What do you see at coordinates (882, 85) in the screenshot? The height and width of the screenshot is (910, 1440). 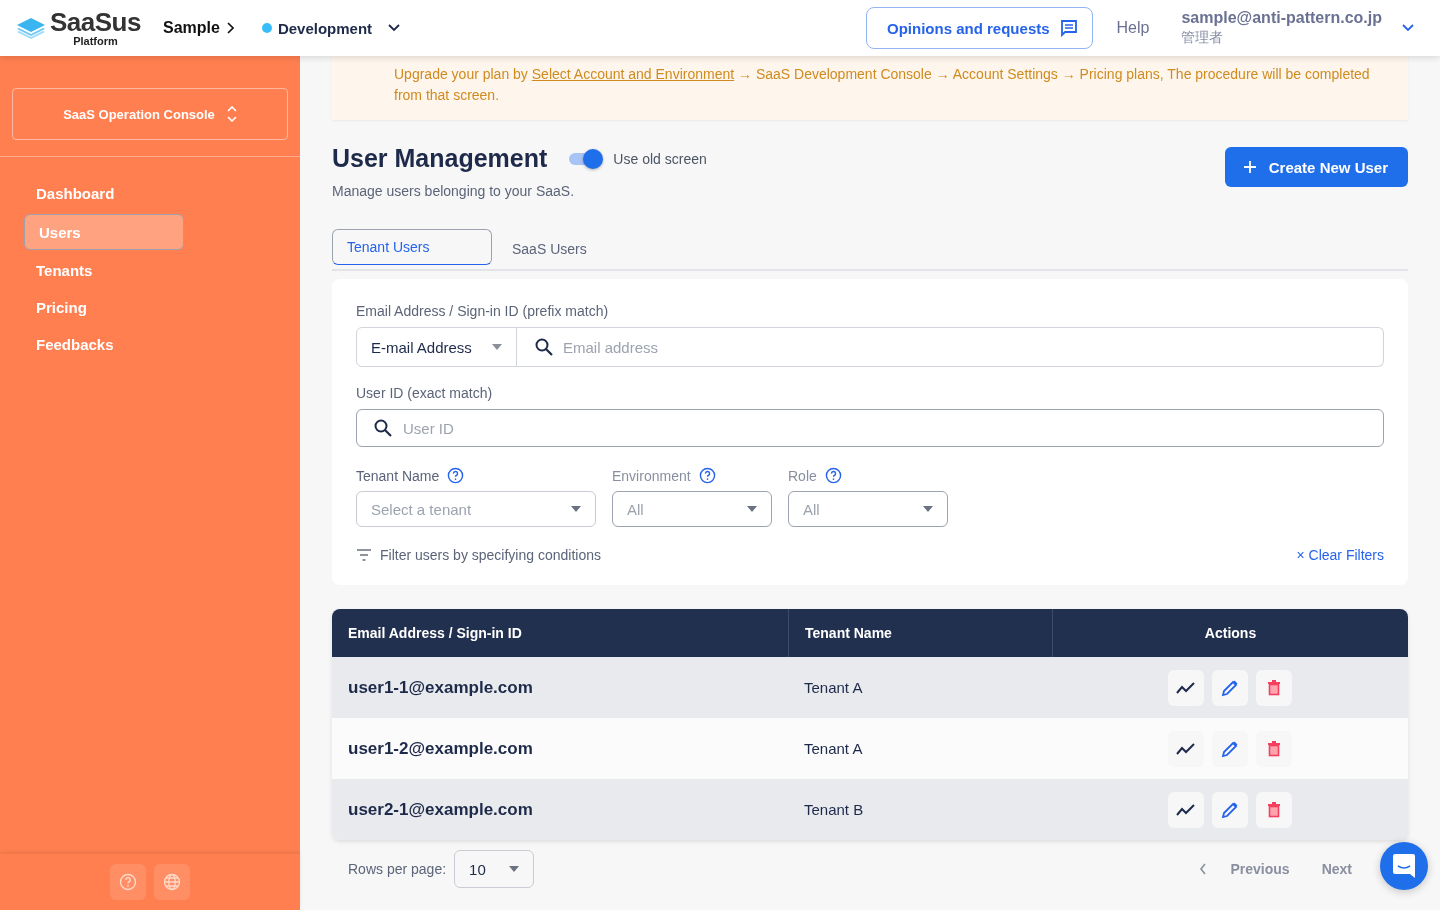 I see `warning-message: Upgrade your plan by Select Account and Environment → SaaS Development Console → Account Settings → Pricing plans, The procedure will be completed from that screen.` at bounding box center [882, 85].